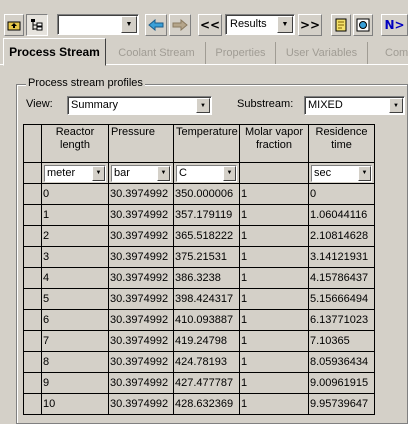 The height and width of the screenshot is (424, 408). What do you see at coordinates (341, 257) in the screenshot?
I see `table-cell: 3.14121931` at bounding box center [341, 257].